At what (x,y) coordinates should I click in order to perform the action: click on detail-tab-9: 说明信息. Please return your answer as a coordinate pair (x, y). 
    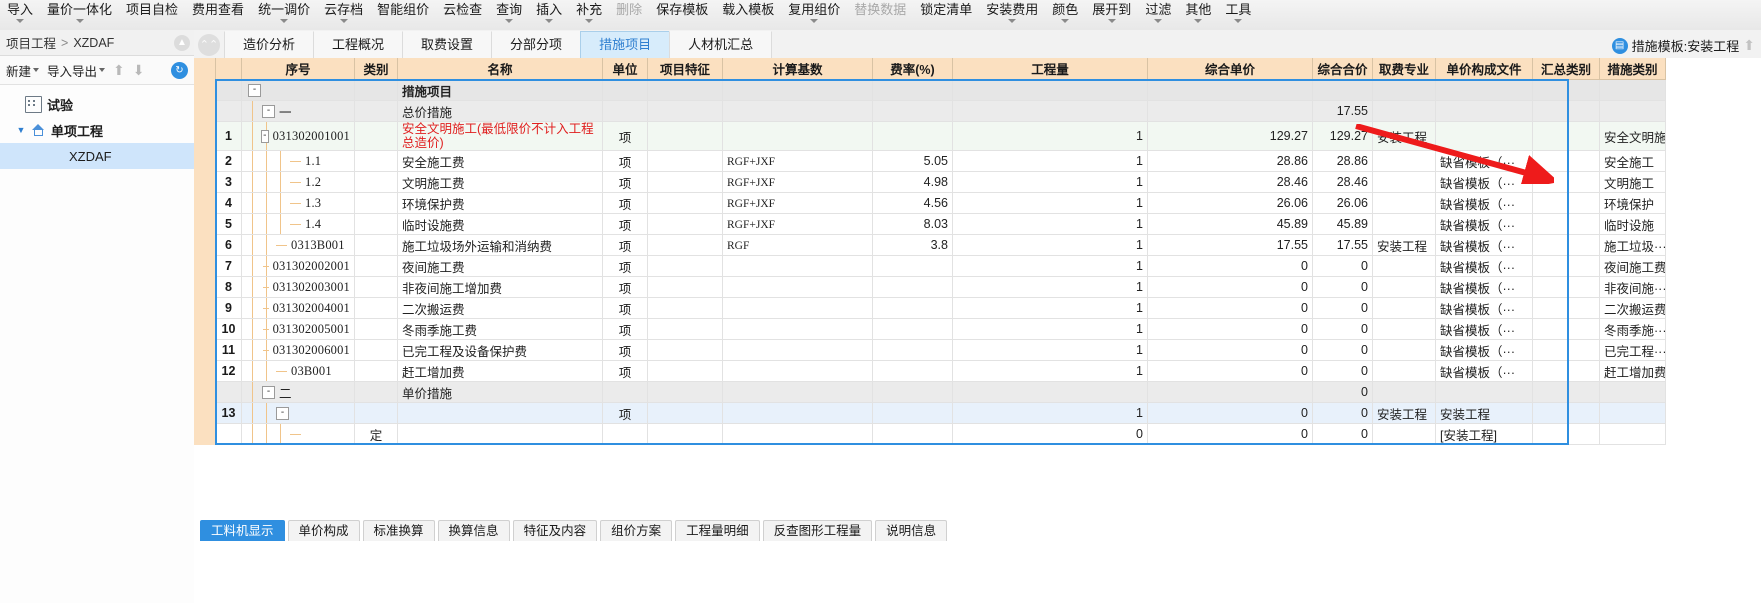
    Looking at the image, I should click on (911, 530).